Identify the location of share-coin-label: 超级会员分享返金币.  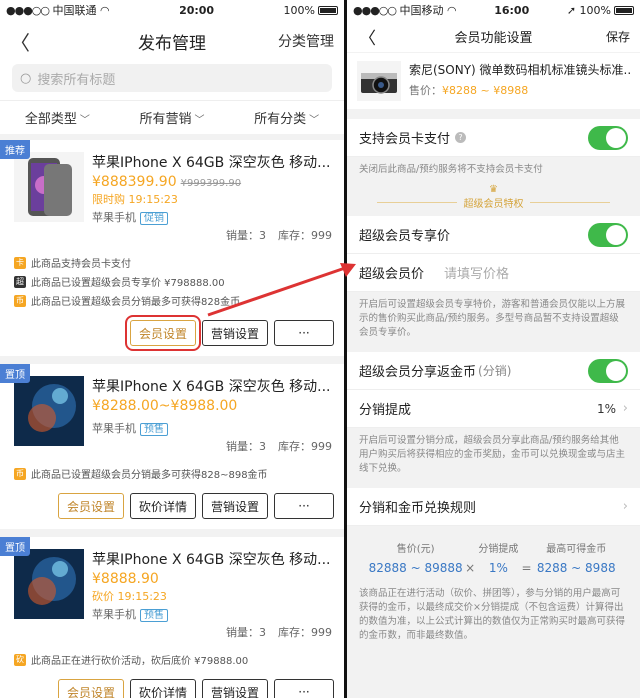
(418, 372).